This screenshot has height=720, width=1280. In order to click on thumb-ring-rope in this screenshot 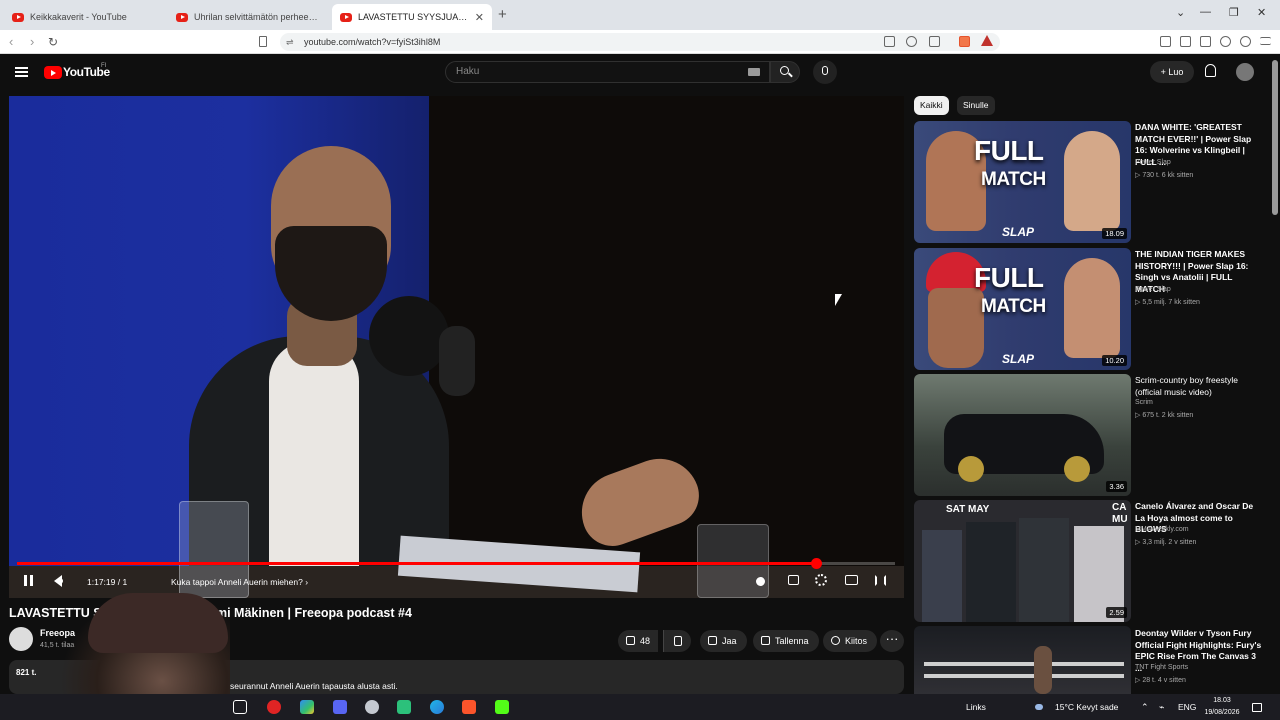, I will do `click(1024, 664)`.